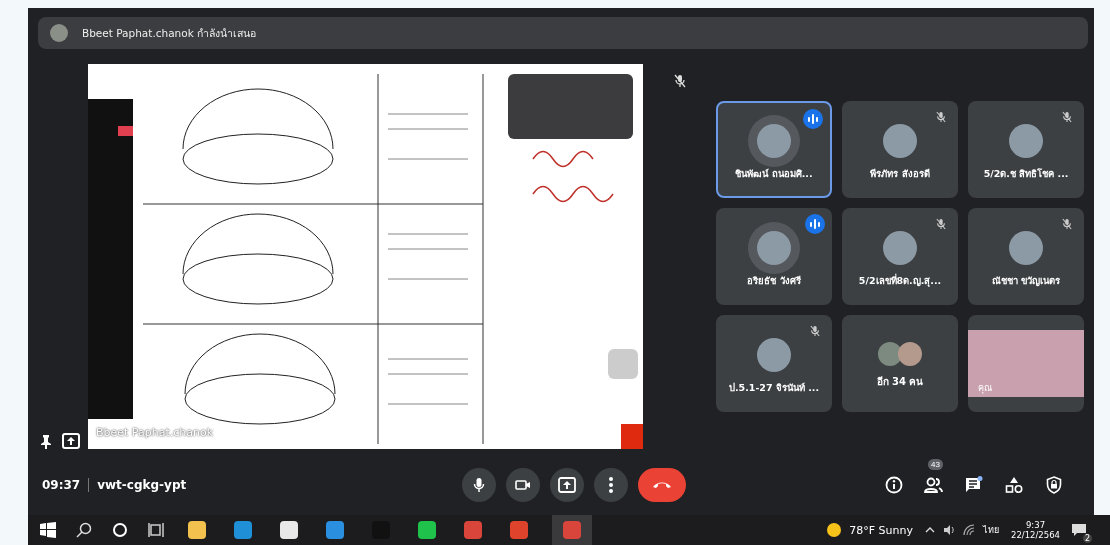 Image resolution: width=1110 pixels, height=545 pixels. I want to click on presenter-text: Bbeet Paphat.chanok กำลังนำเสนอ, so click(169, 33).